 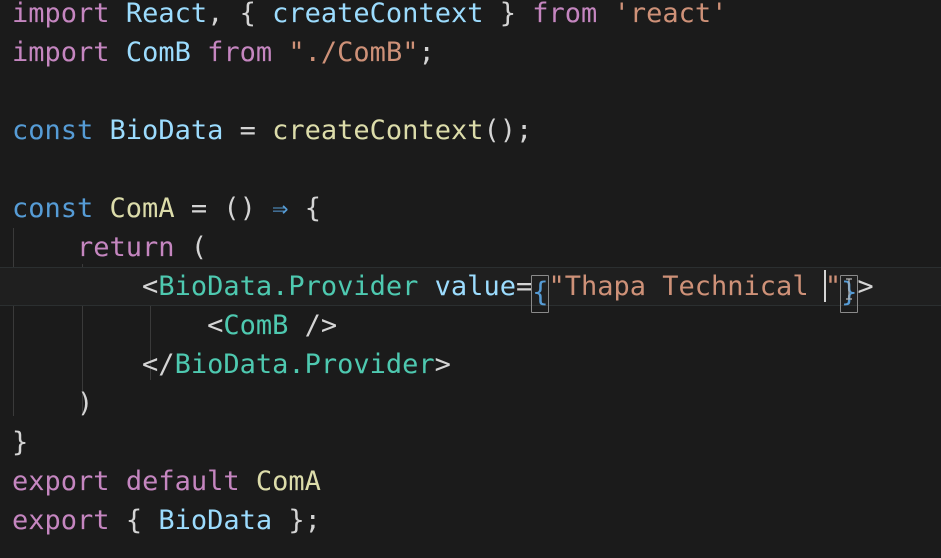 What do you see at coordinates (670, 14) in the screenshot?
I see `code-token: 'react'` at bounding box center [670, 14].